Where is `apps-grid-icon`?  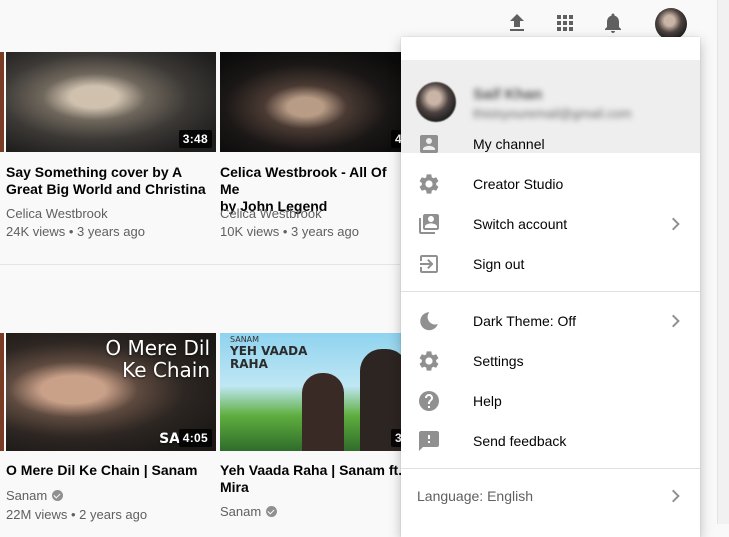
apps-grid-icon is located at coordinates (565, 23).